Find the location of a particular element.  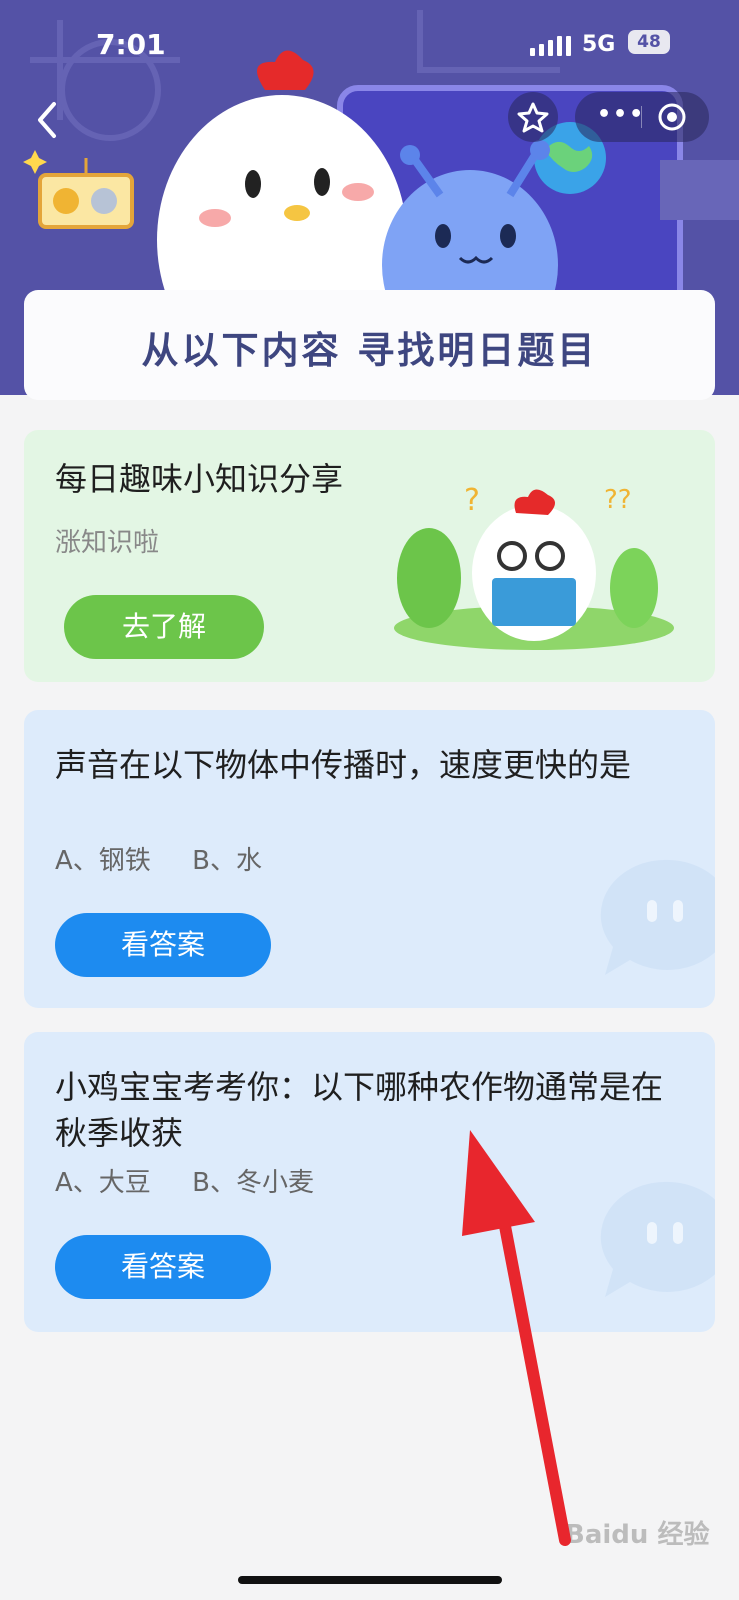

mini-program-capsule: ••• is located at coordinates (642, 117).